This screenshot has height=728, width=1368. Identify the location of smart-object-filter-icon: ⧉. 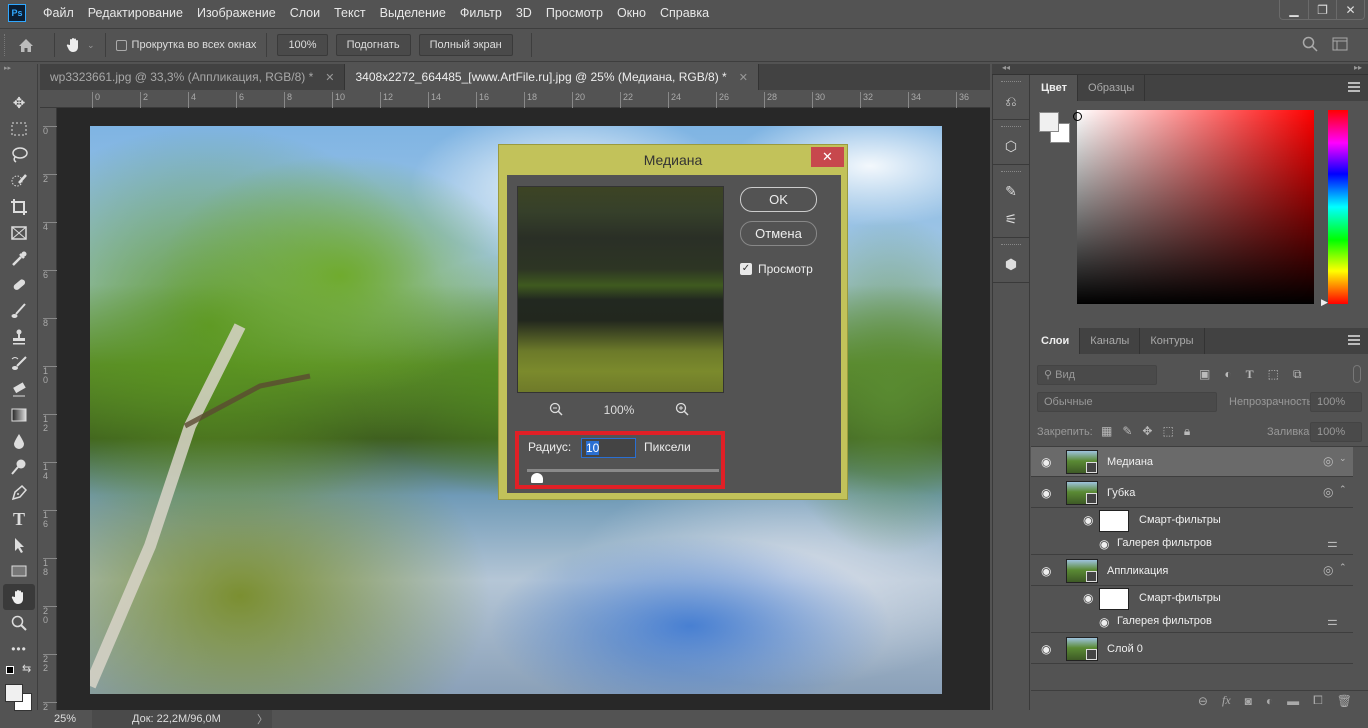
(1297, 374).